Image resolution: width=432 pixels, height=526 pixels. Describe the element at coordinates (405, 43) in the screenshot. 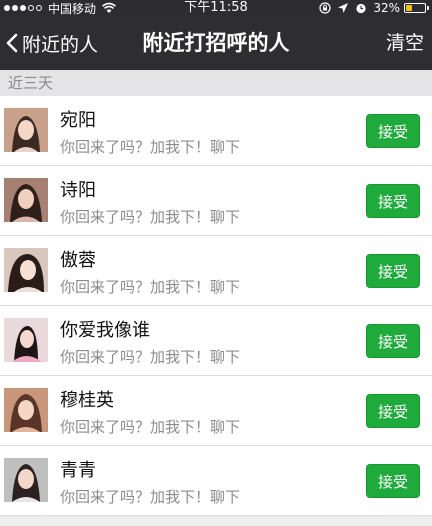

I see `clear-button: 清空` at that location.